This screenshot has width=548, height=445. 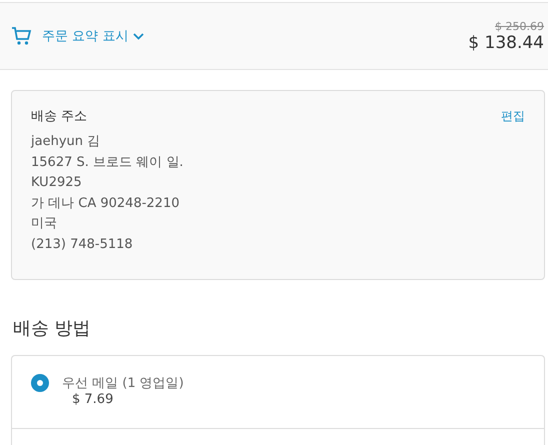 I want to click on radio-button, so click(x=40, y=383).